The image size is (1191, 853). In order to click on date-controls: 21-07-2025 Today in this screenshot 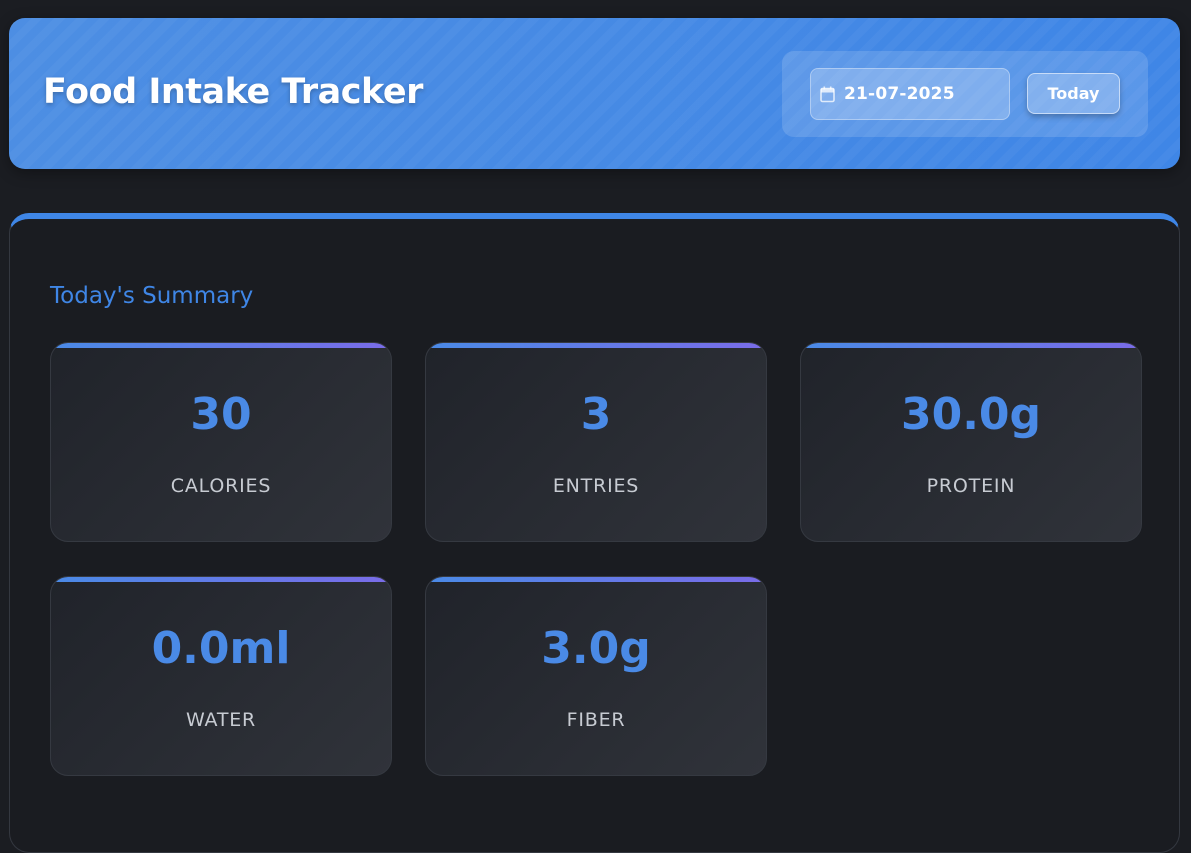, I will do `click(965, 94)`.